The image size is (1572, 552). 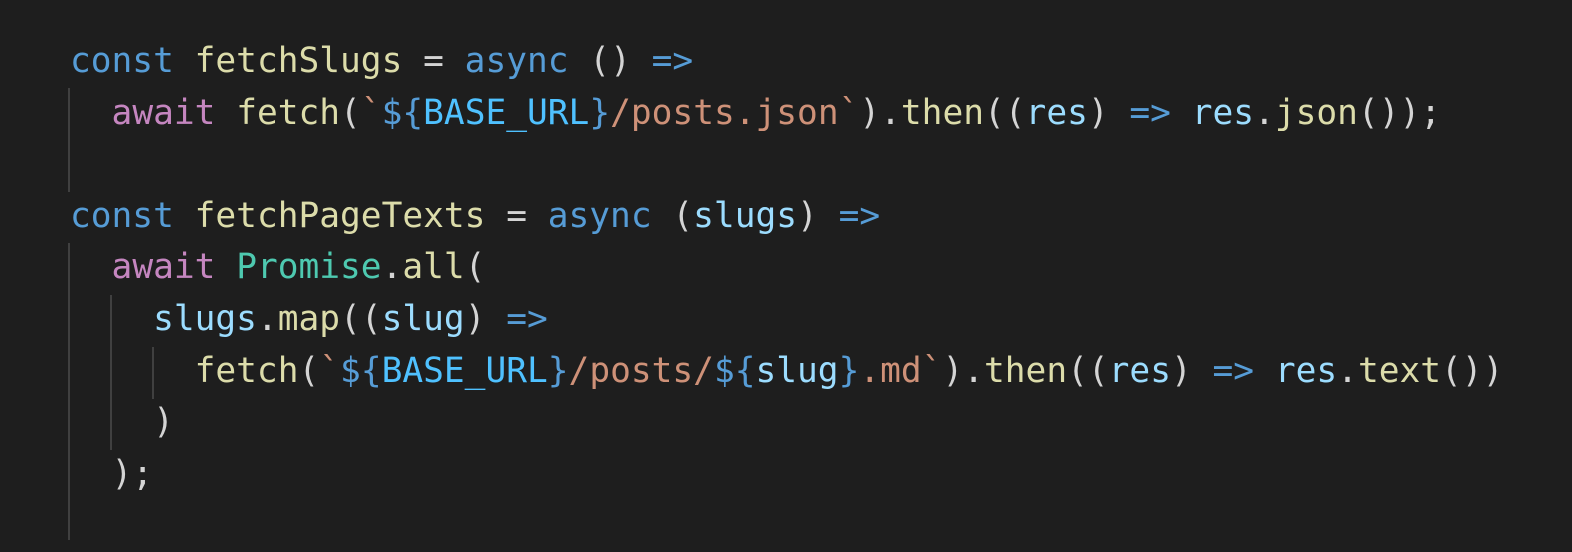 What do you see at coordinates (1316, 112) in the screenshot?
I see `code-token: json` at bounding box center [1316, 112].